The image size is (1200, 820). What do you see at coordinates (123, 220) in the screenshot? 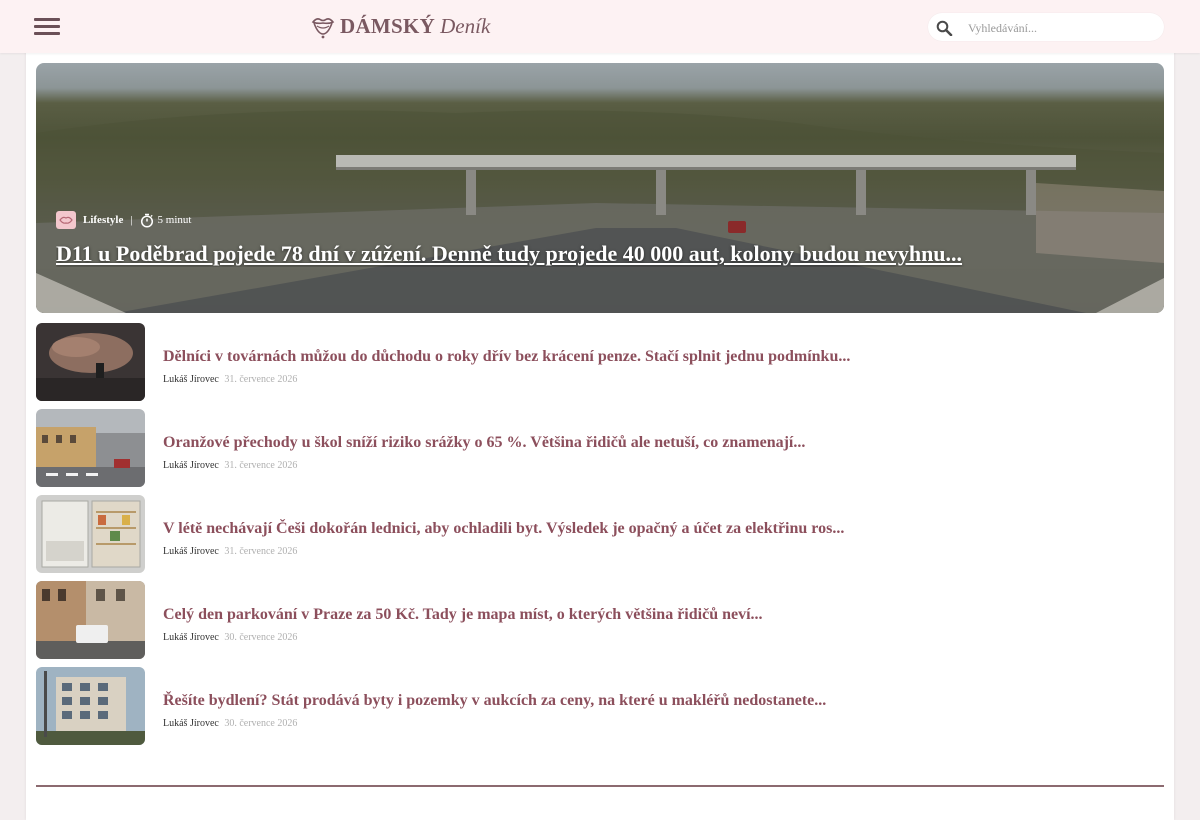
I see `hero-meta: Lifestyle | 5 minut` at bounding box center [123, 220].